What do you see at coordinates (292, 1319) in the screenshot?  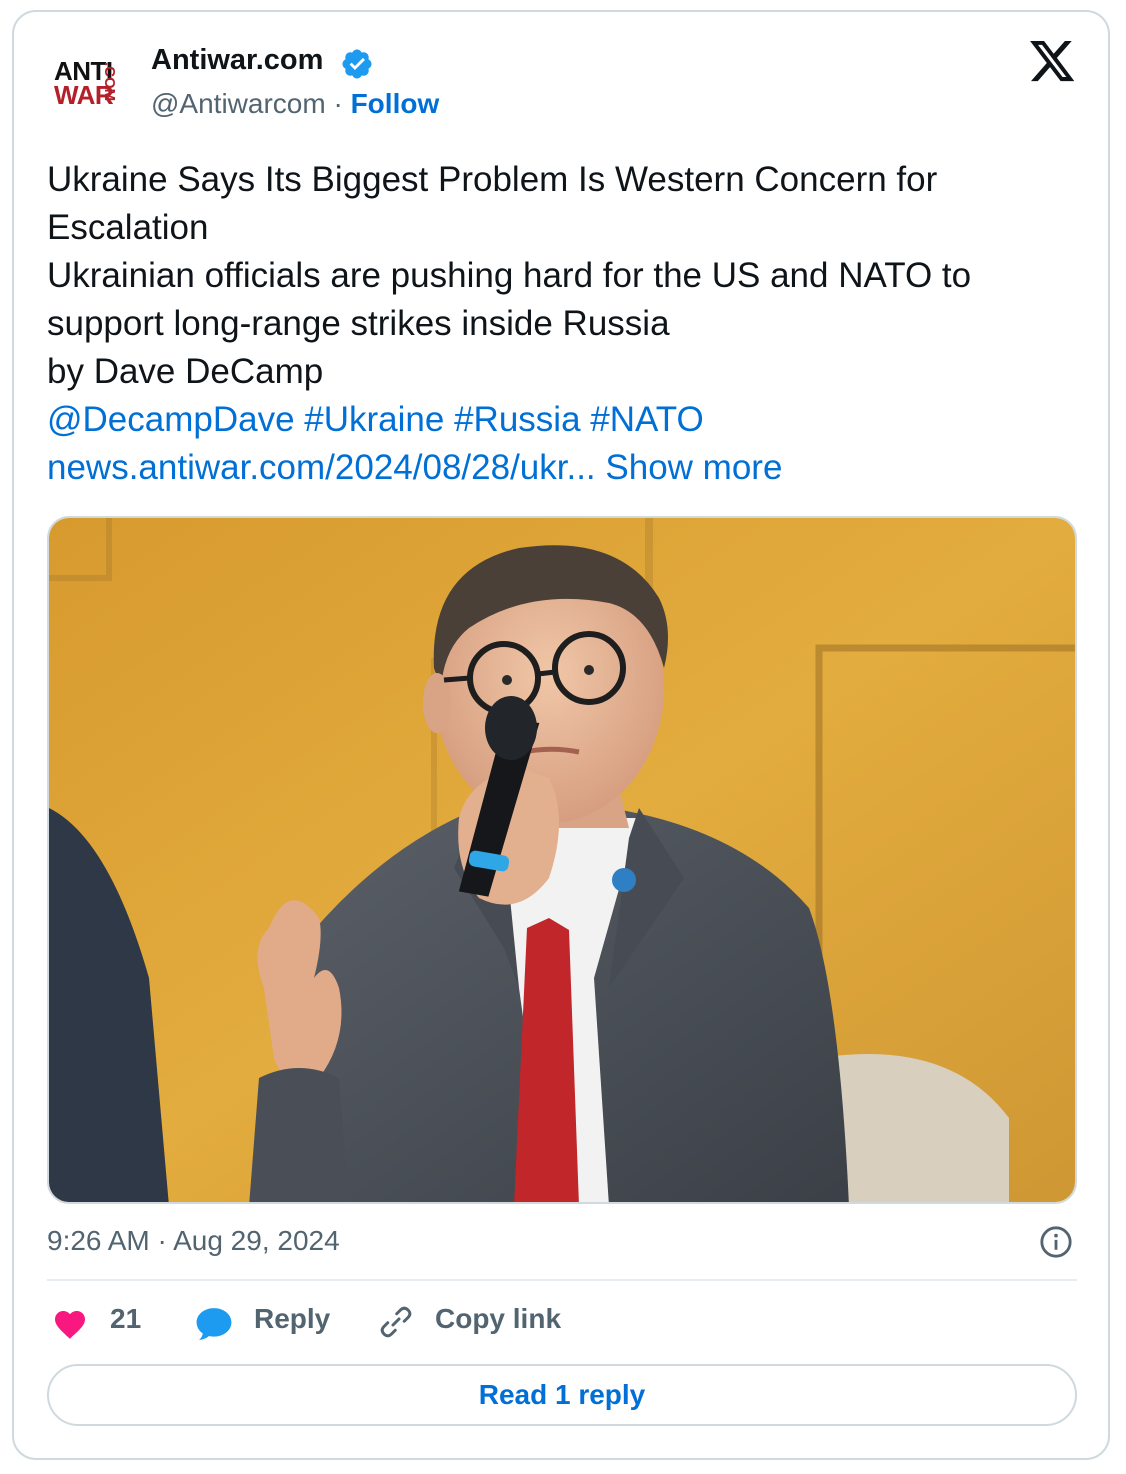 I see `reply-button: Reply` at bounding box center [292, 1319].